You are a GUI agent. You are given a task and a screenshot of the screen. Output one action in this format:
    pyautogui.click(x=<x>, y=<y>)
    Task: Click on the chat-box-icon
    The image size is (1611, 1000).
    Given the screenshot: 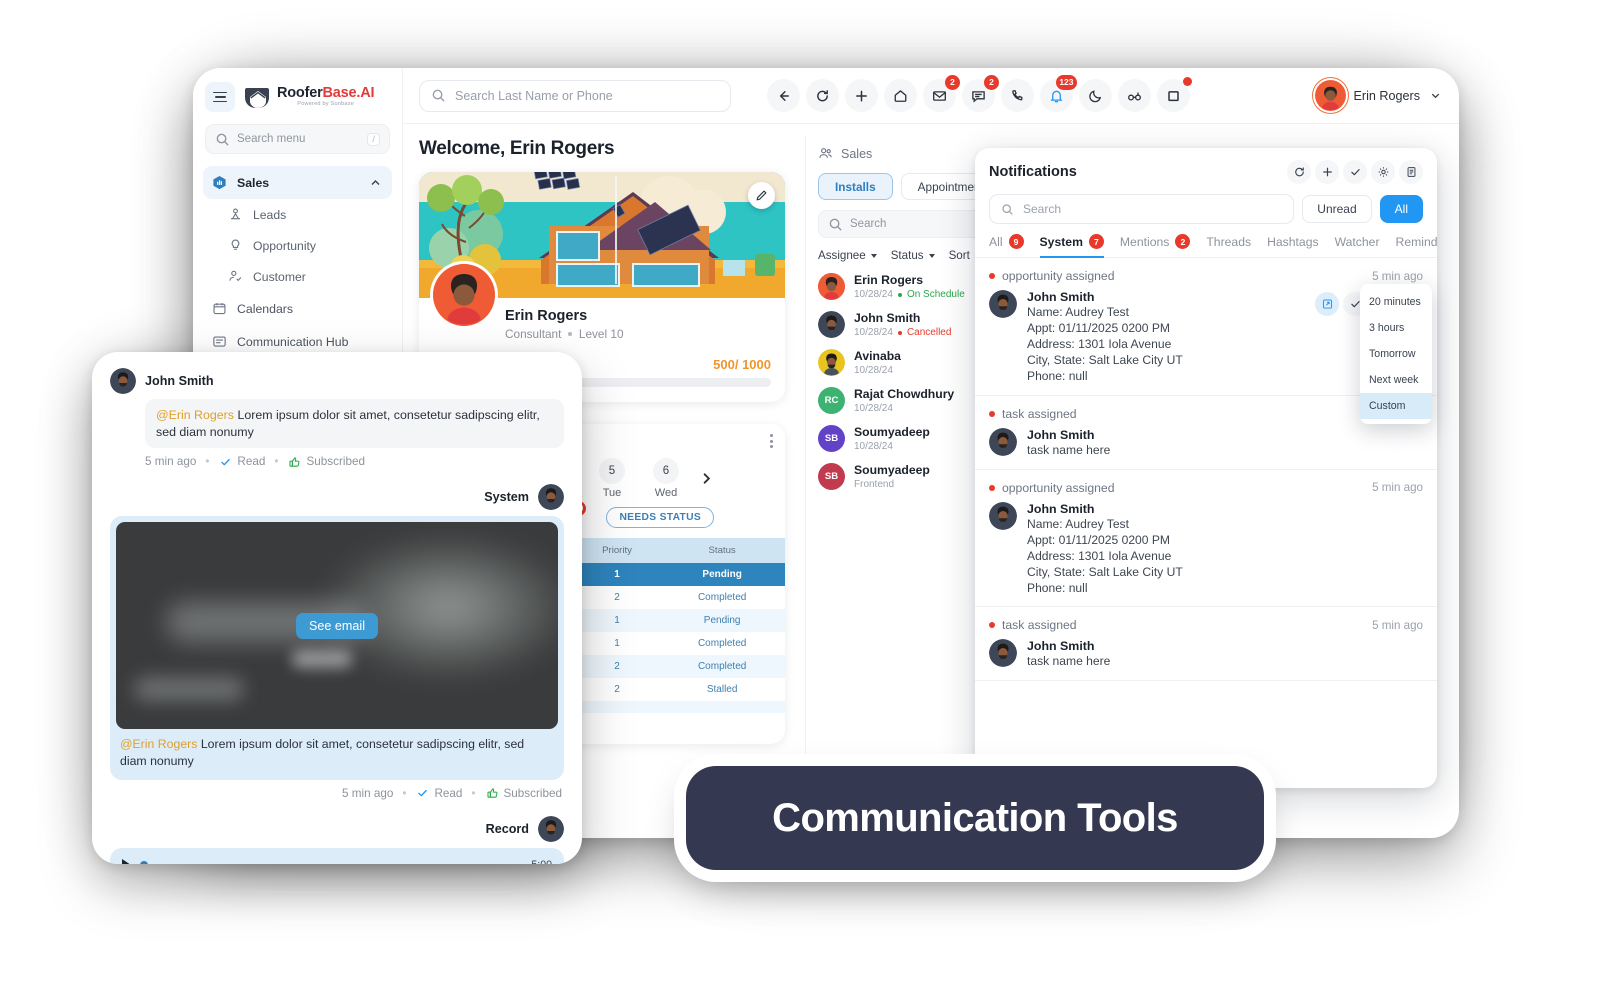 What is the action you would take?
    pyautogui.click(x=219, y=341)
    